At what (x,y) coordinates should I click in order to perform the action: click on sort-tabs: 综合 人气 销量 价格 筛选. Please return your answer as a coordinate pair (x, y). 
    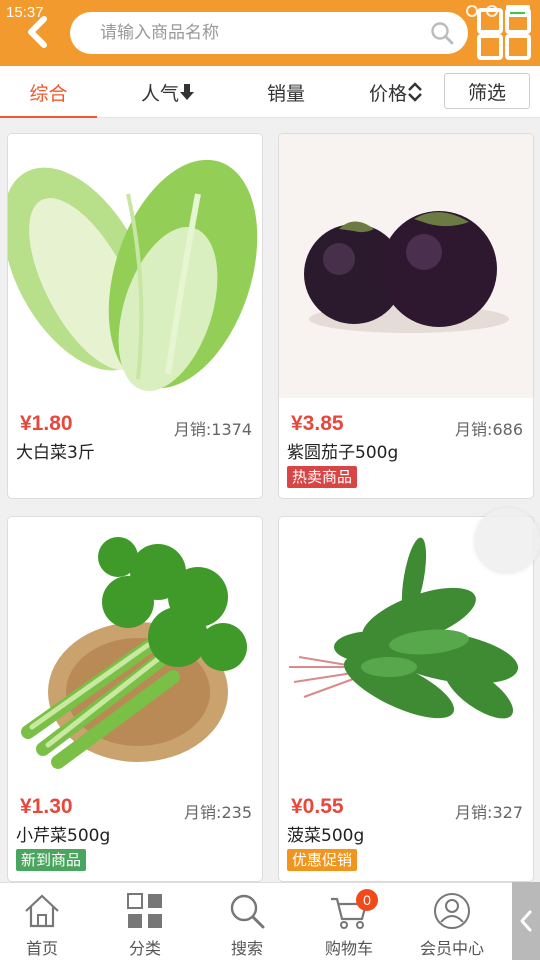
    Looking at the image, I should click on (270, 92).